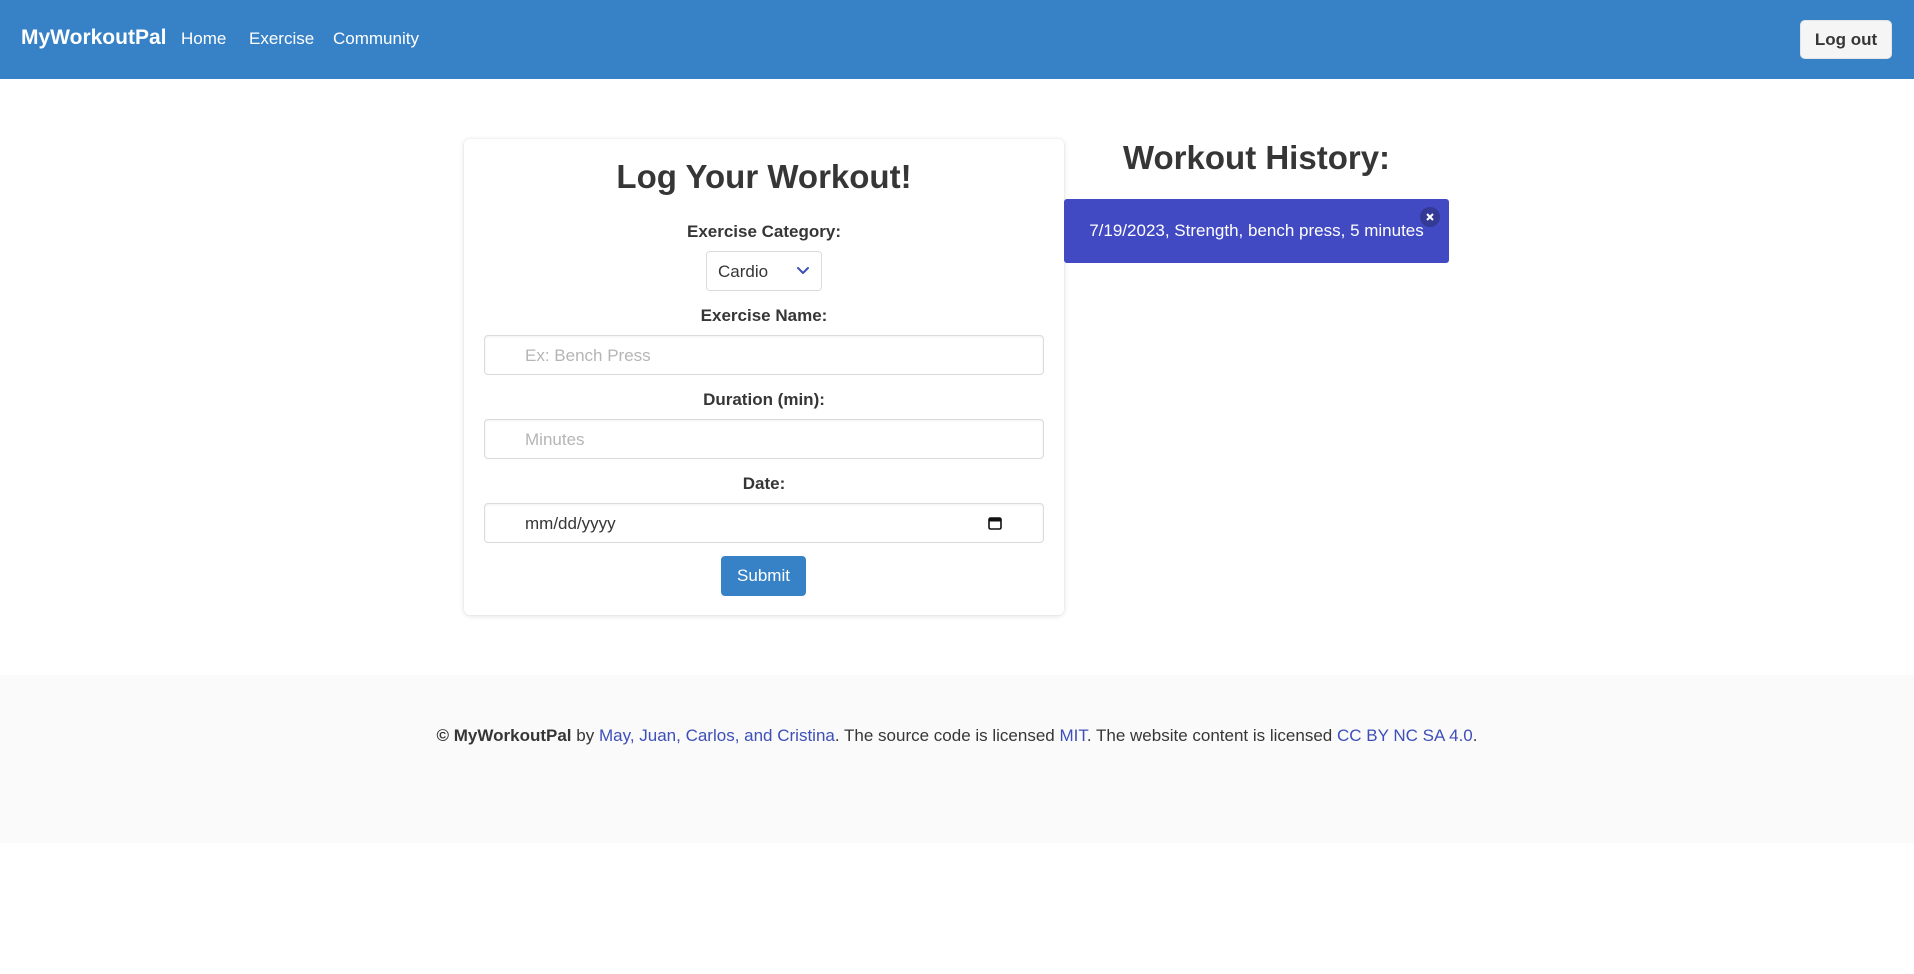  I want to click on date-placeholder: mm/dd/yyyy, so click(570, 523).